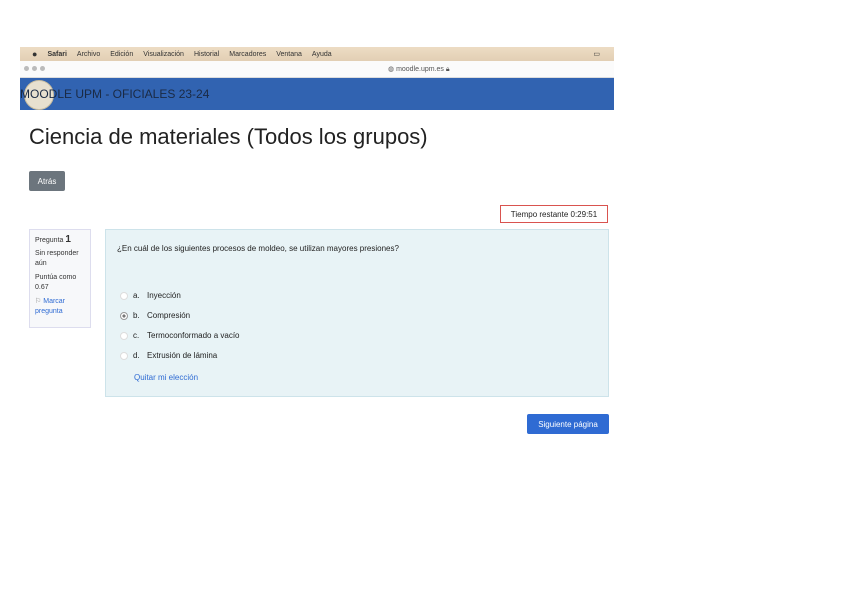  What do you see at coordinates (34, 54) in the screenshot?
I see `apple-icon: ●` at bounding box center [34, 54].